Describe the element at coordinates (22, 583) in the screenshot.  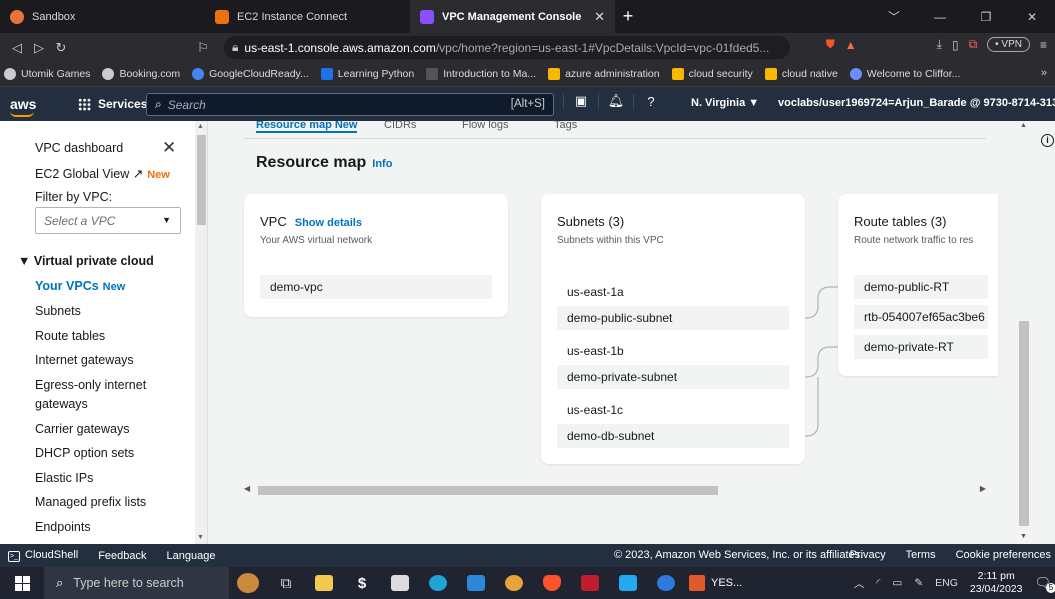
I see `windows-start-icon` at that location.